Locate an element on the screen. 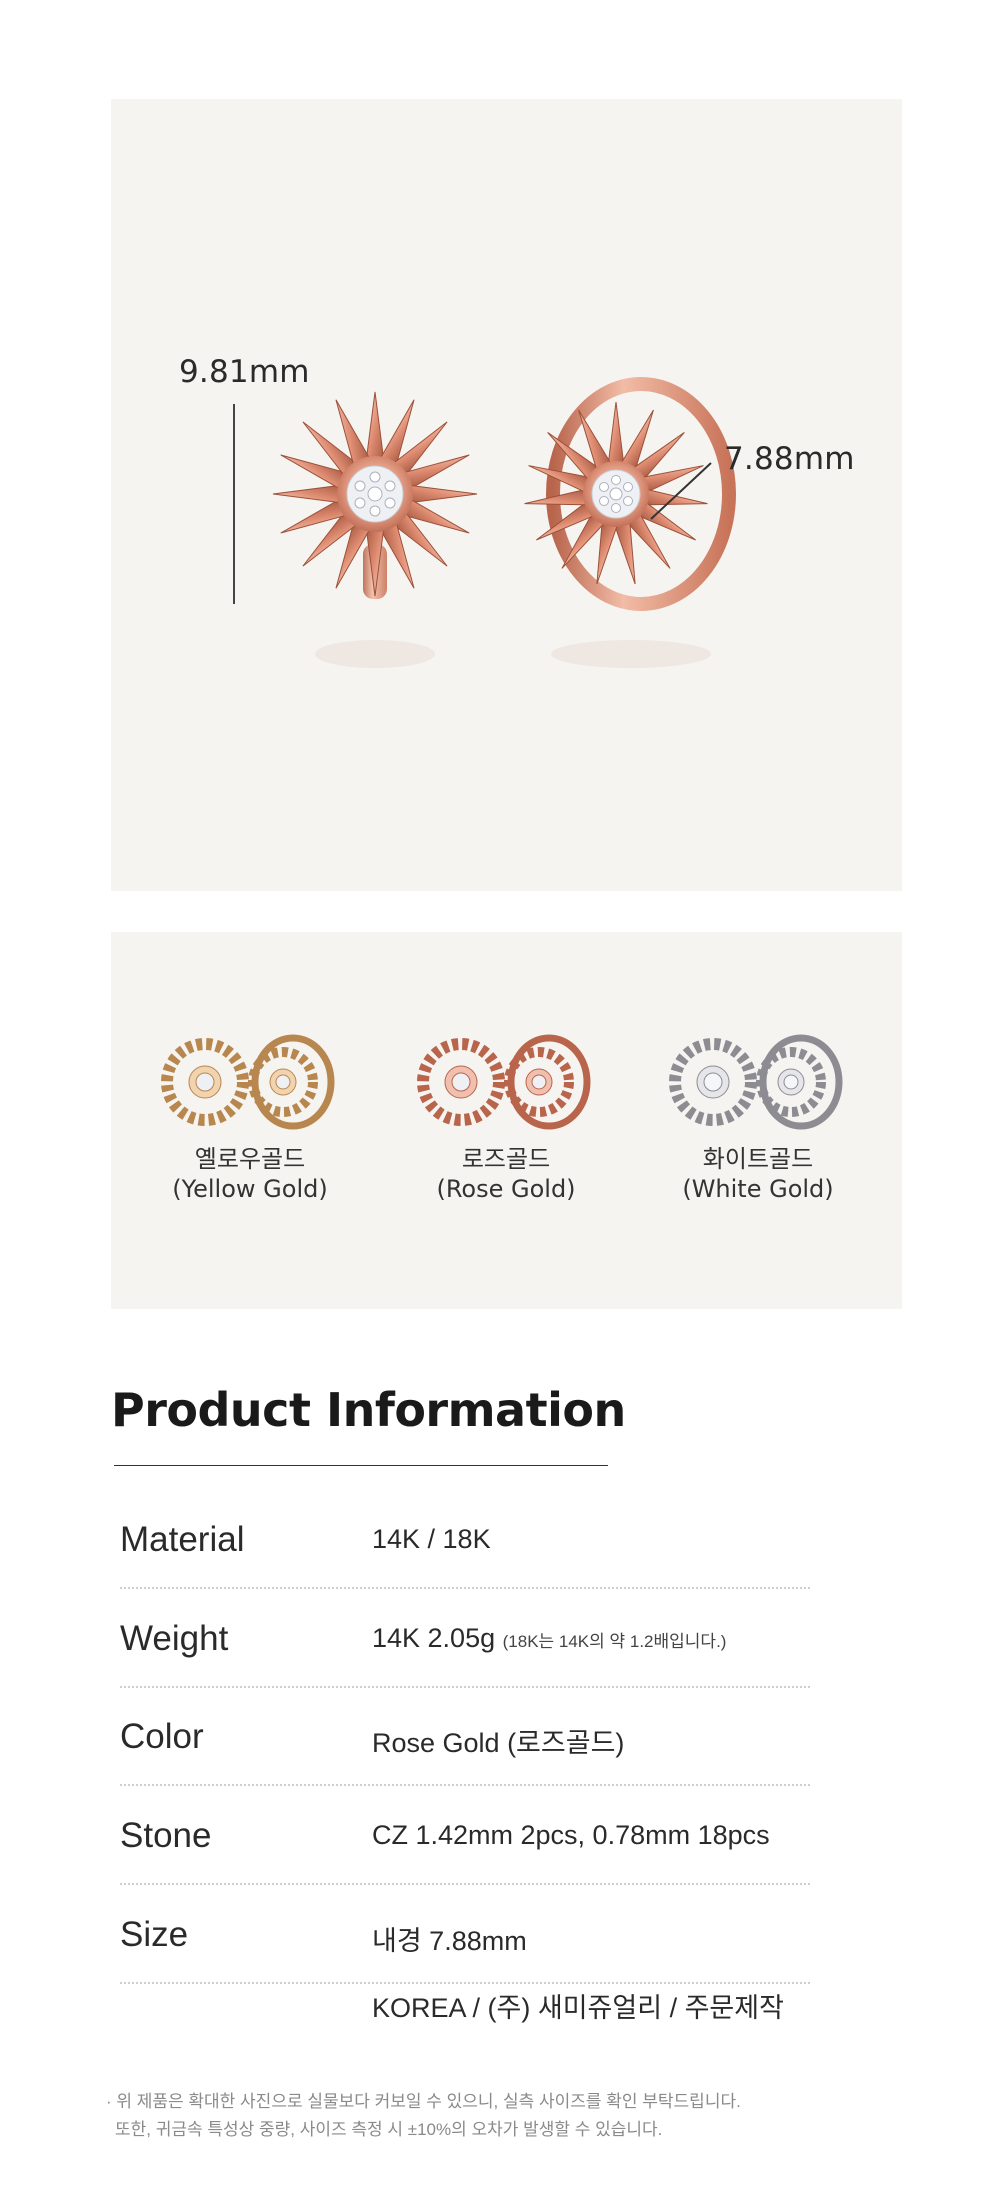  earring-photo is located at coordinates (504, 522).